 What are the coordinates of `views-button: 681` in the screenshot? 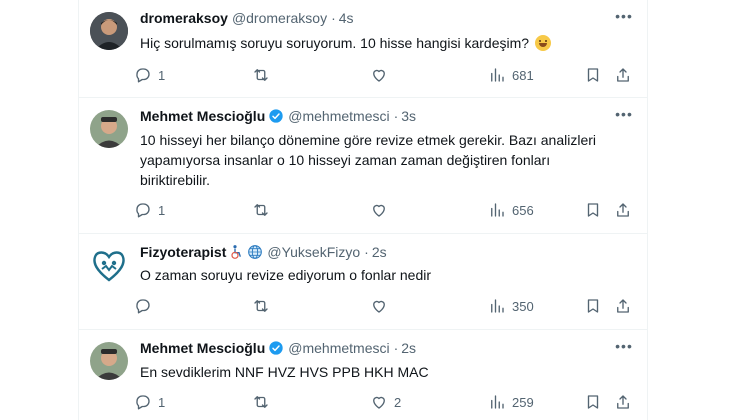 It's located at (511, 75).